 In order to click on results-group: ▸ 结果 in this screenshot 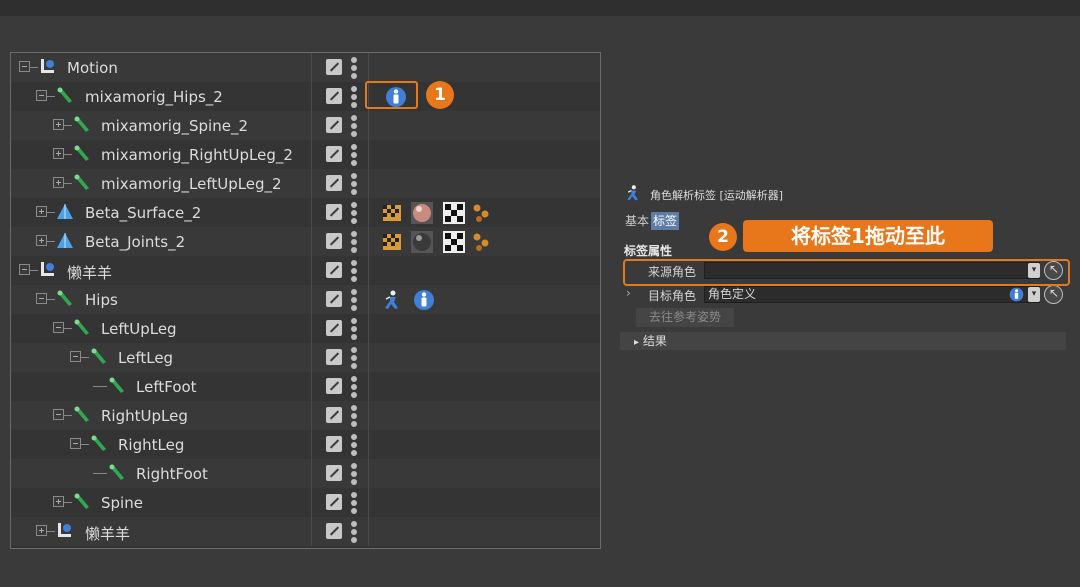, I will do `click(843, 341)`.